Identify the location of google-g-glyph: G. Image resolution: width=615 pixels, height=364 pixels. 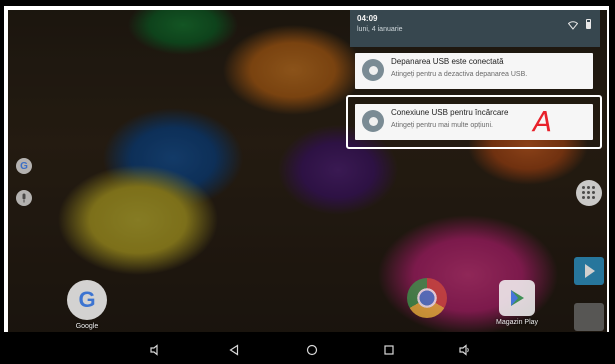
(87, 299).